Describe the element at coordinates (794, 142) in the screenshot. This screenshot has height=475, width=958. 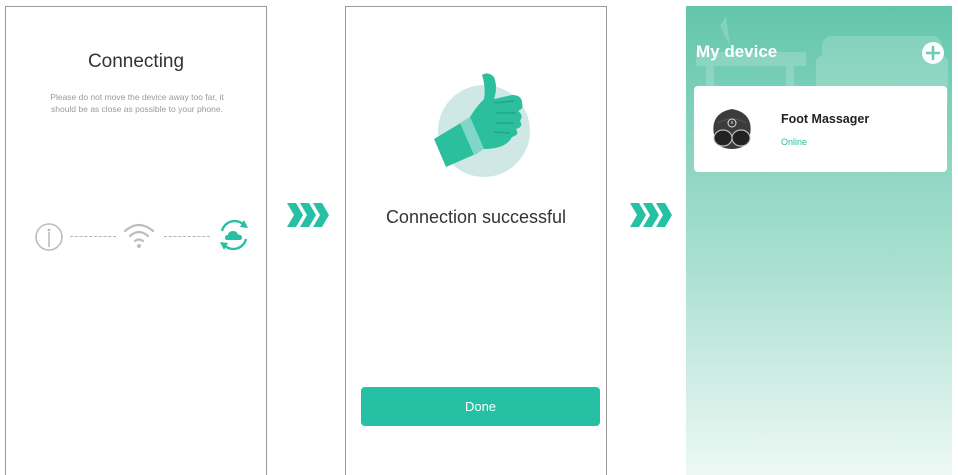
I see `device-status: Online` at that location.